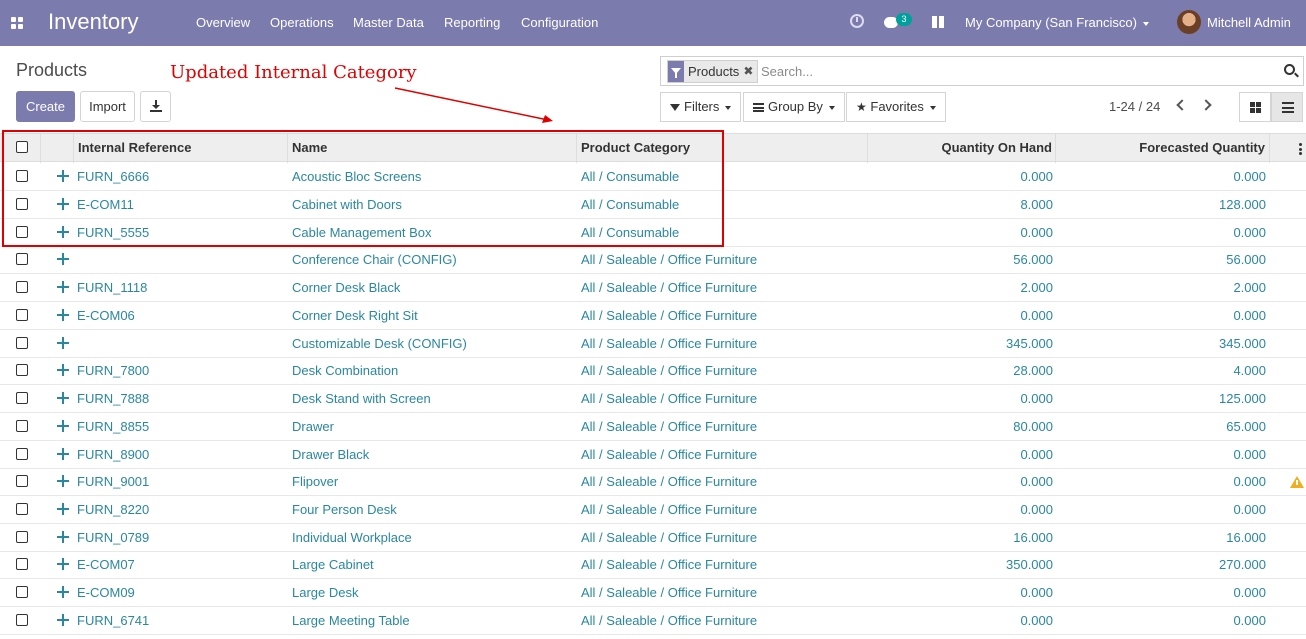 This screenshot has width=1306, height=639. Describe the element at coordinates (1134, 106) in the screenshot. I see `pager-value: 1-24 / 24` at that location.